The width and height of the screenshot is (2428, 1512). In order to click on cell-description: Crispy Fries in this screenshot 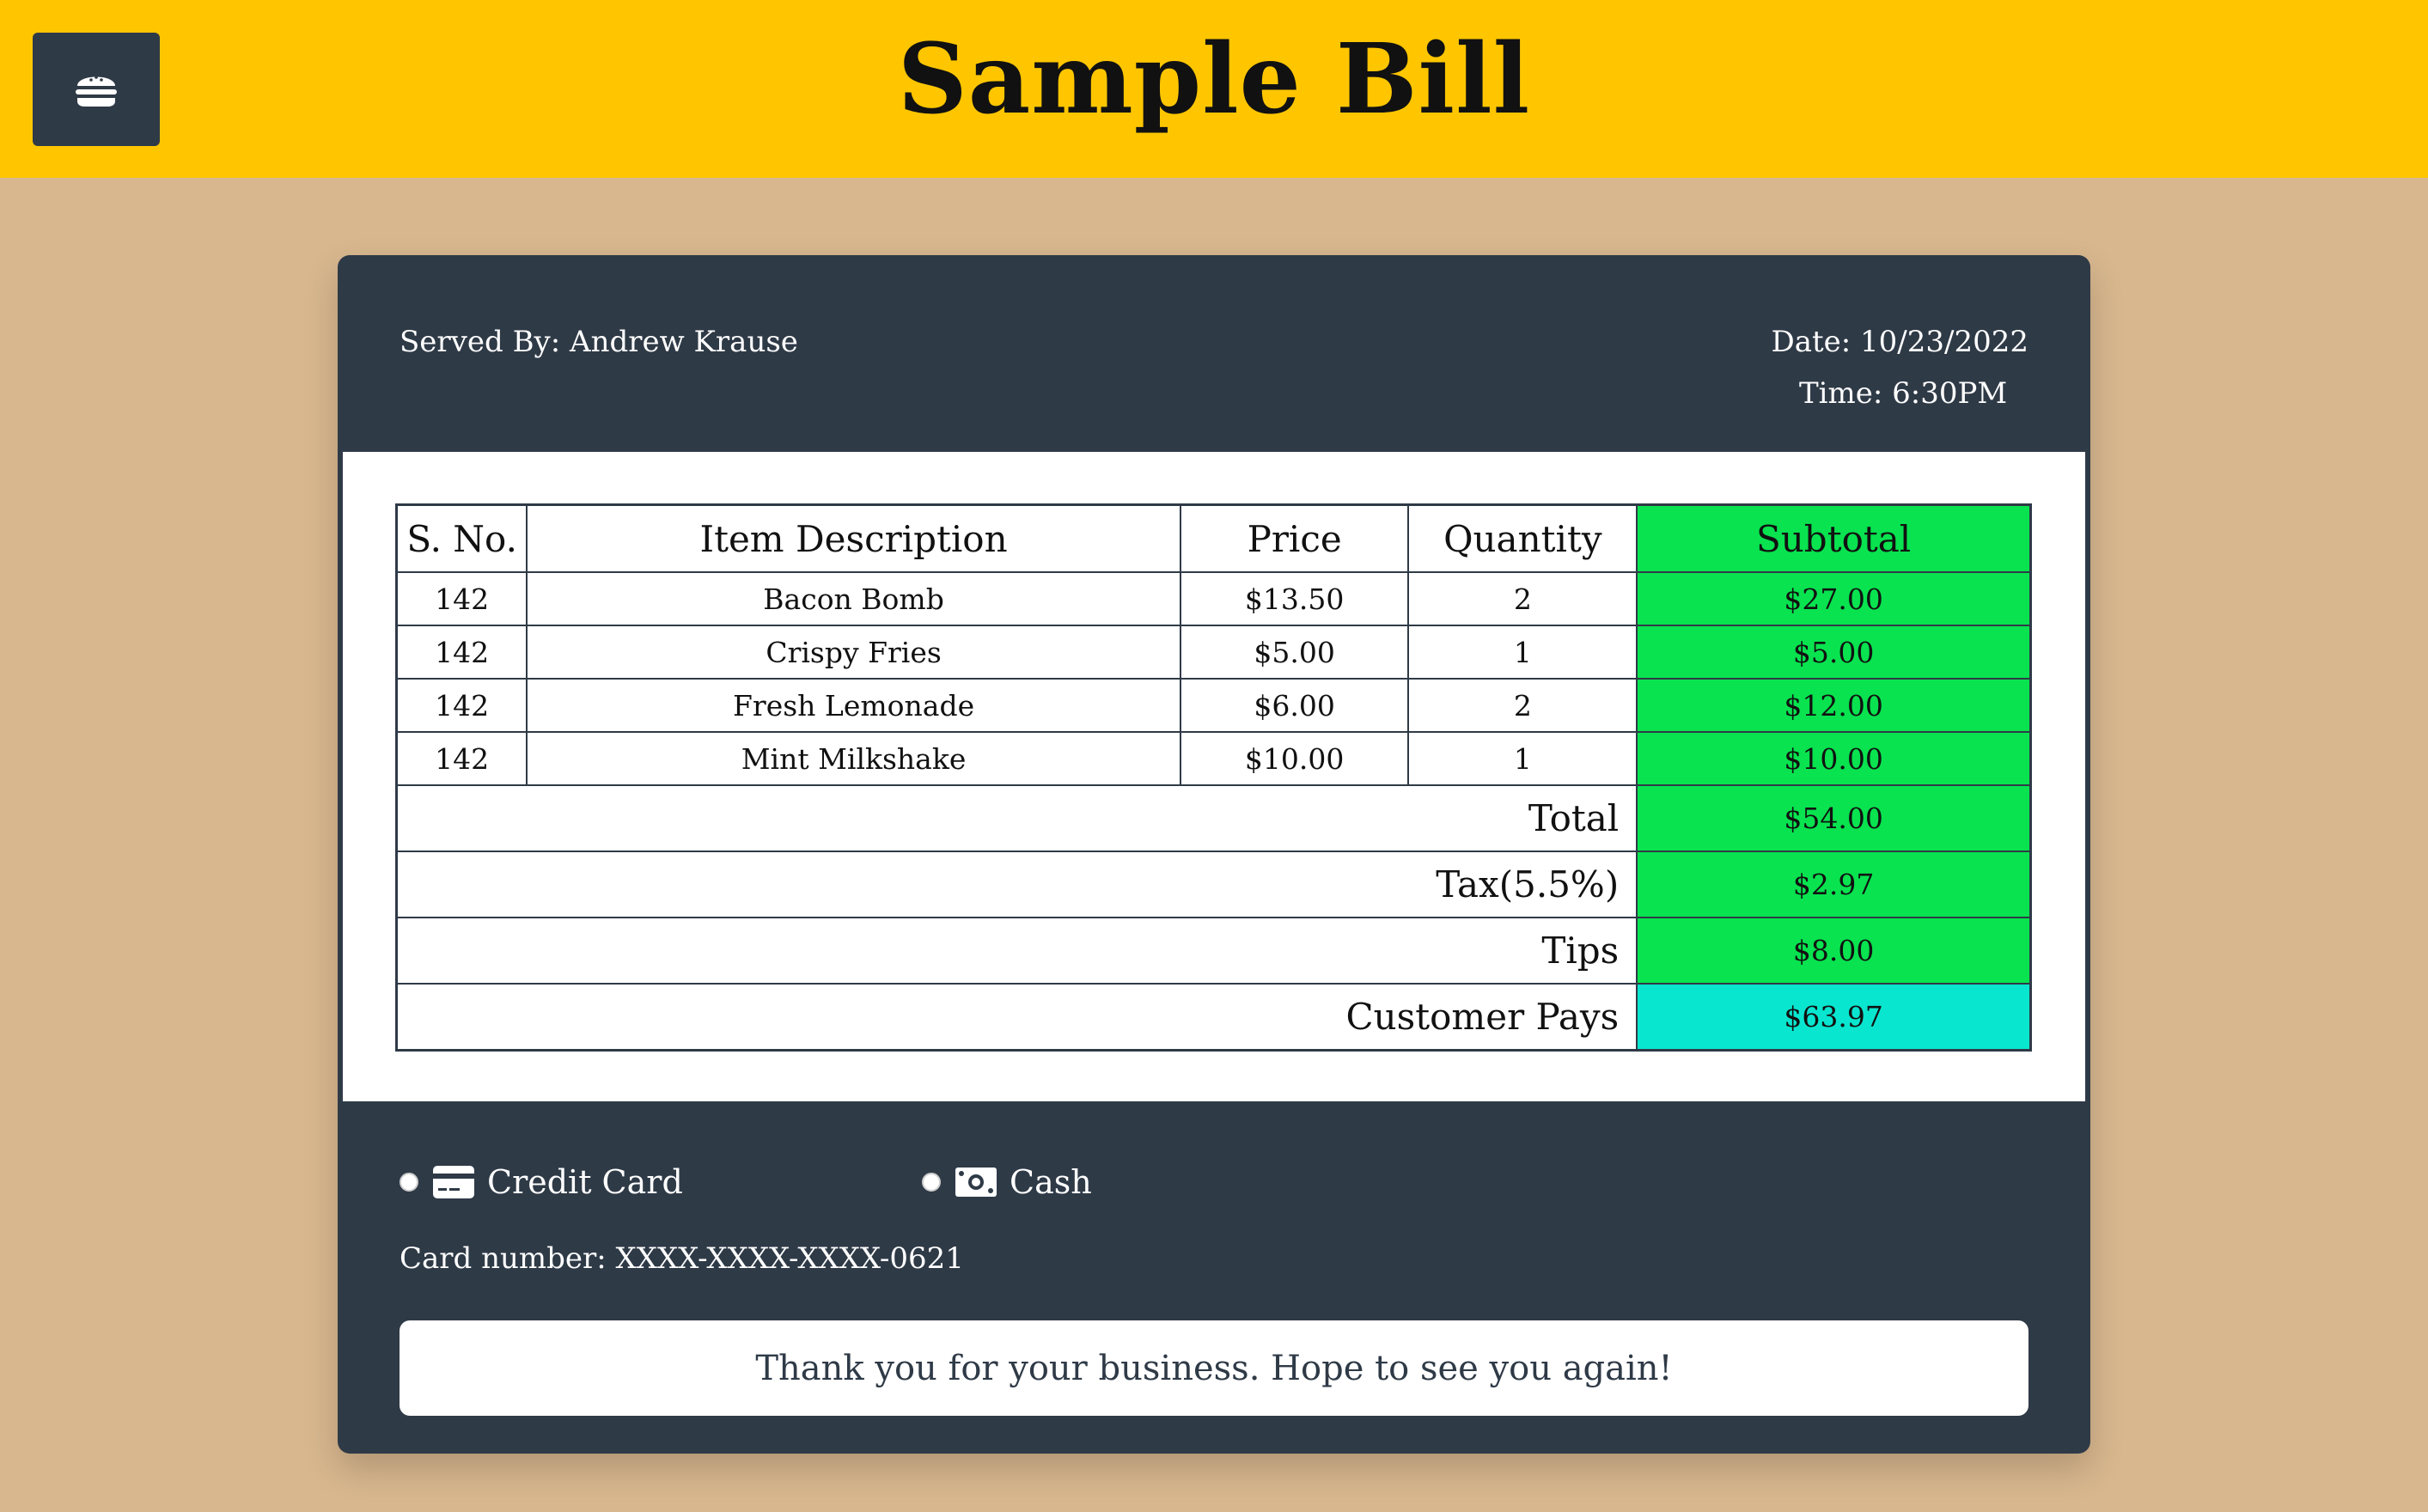, I will do `click(853, 652)`.